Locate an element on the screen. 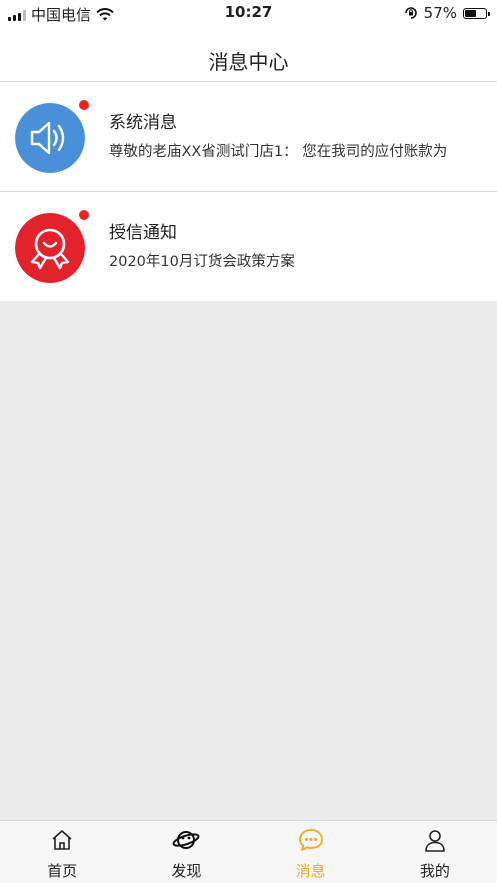 The width and height of the screenshot is (497, 883). tab-bar: 首页 发现 消息 我的 is located at coordinates (248, 851).